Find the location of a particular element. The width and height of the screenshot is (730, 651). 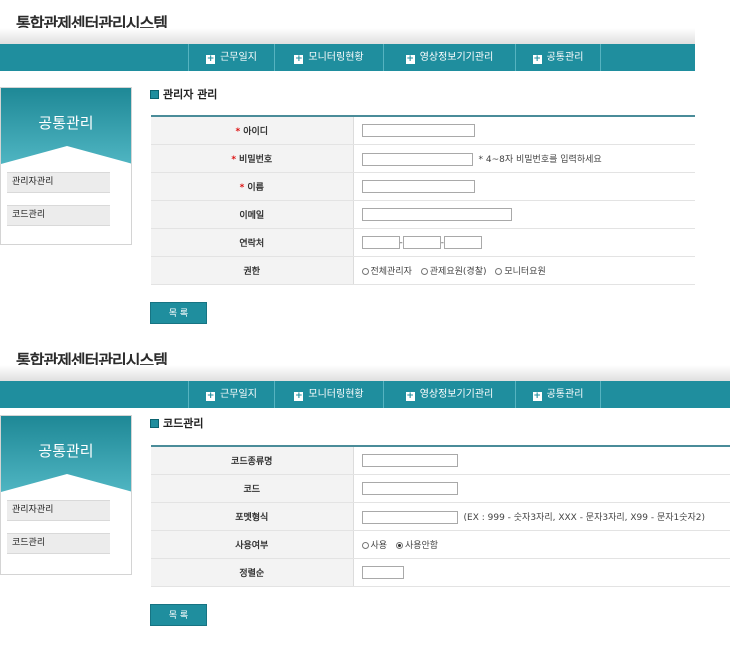

id-input is located at coordinates (418, 130).